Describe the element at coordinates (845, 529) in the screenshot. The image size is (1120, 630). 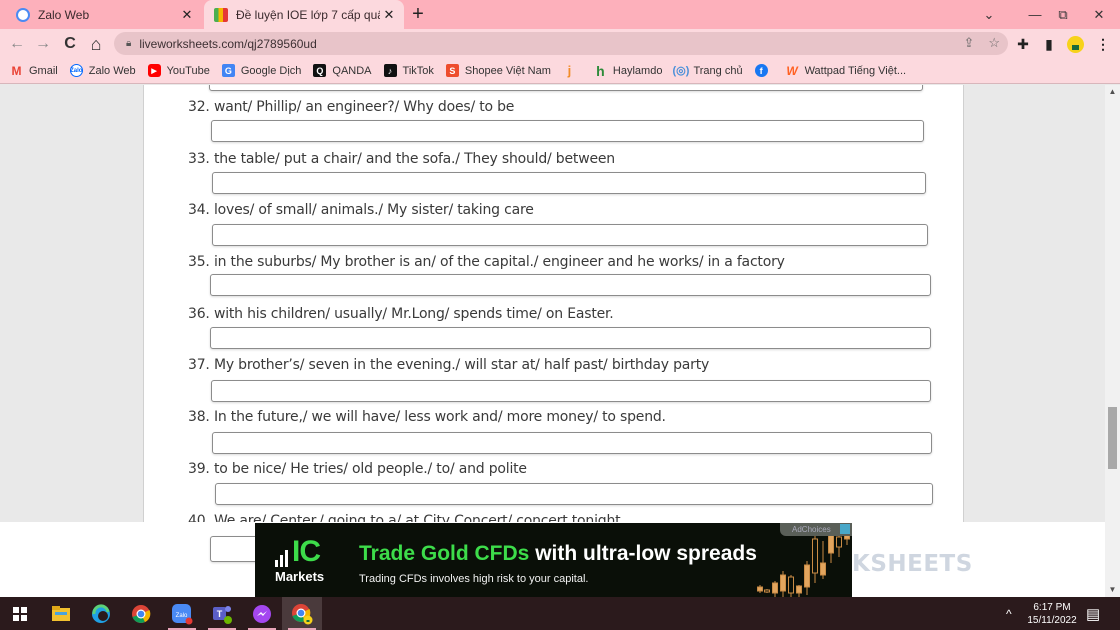
I see `adchoices-icon` at that location.